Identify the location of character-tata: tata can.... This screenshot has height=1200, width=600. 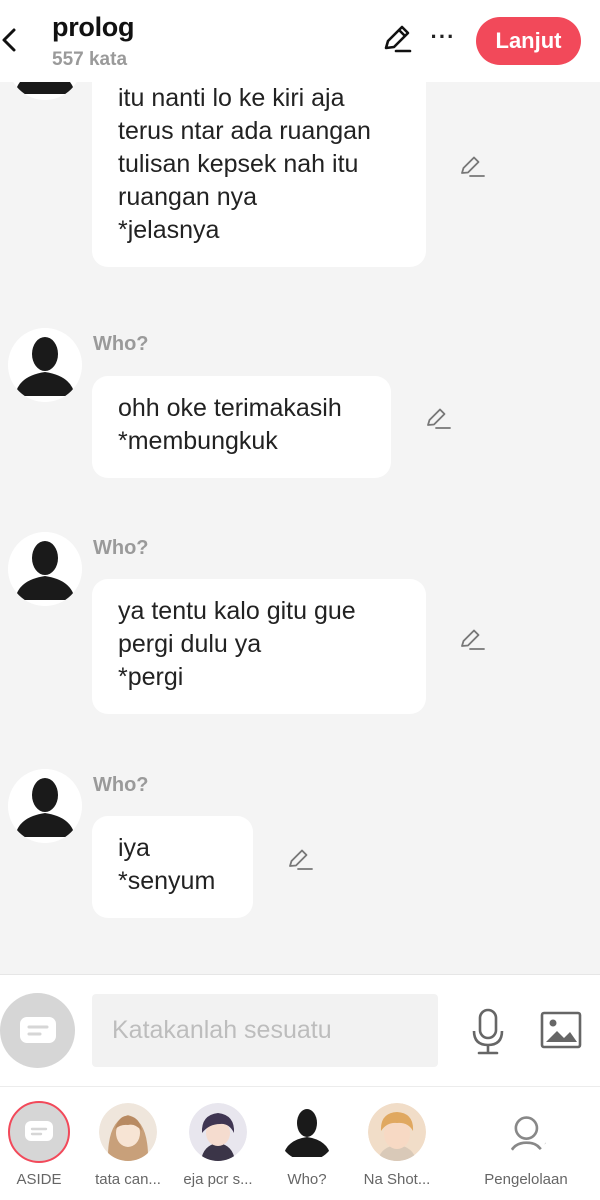
(128, 1143).